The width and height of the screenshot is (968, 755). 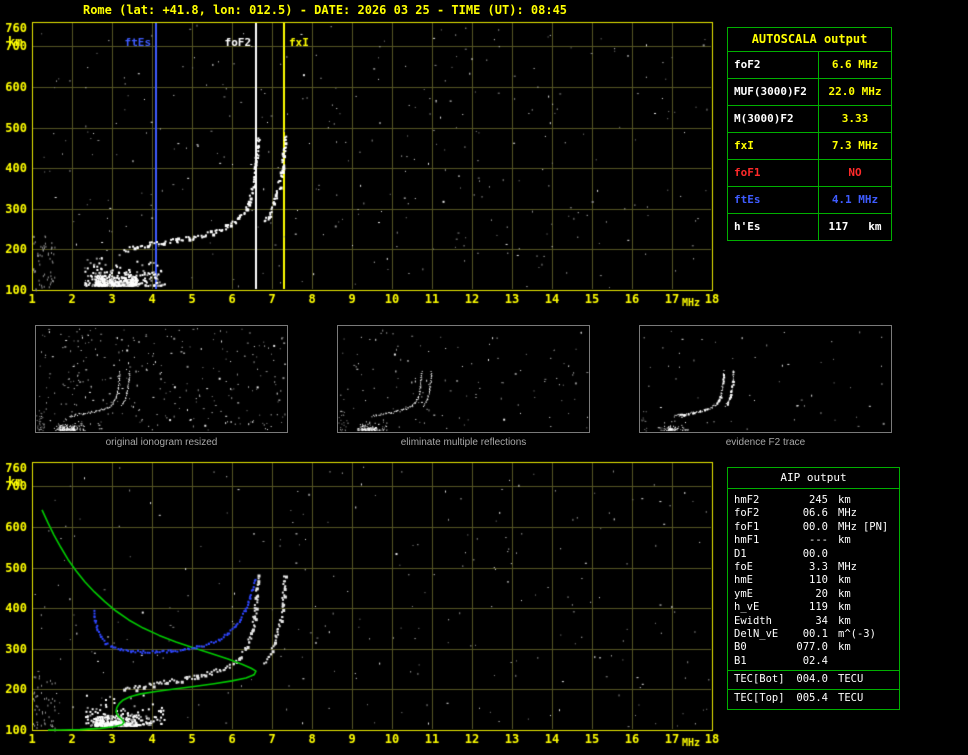 What do you see at coordinates (855, 118) in the screenshot?
I see `autoscala-row-value: 3.33` at bounding box center [855, 118].